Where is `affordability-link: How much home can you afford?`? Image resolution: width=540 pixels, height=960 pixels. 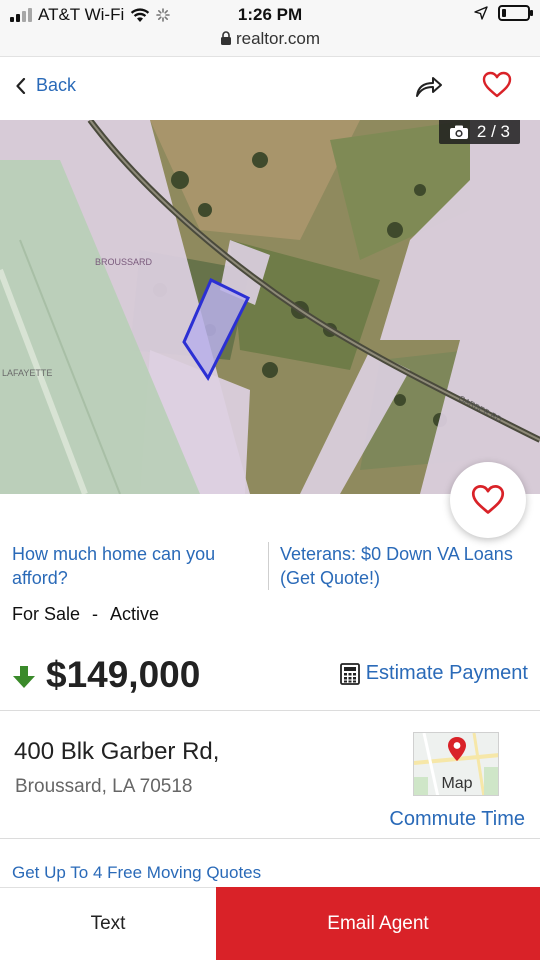 affordability-link: How much home can you afford? is located at coordinates (134, 566).